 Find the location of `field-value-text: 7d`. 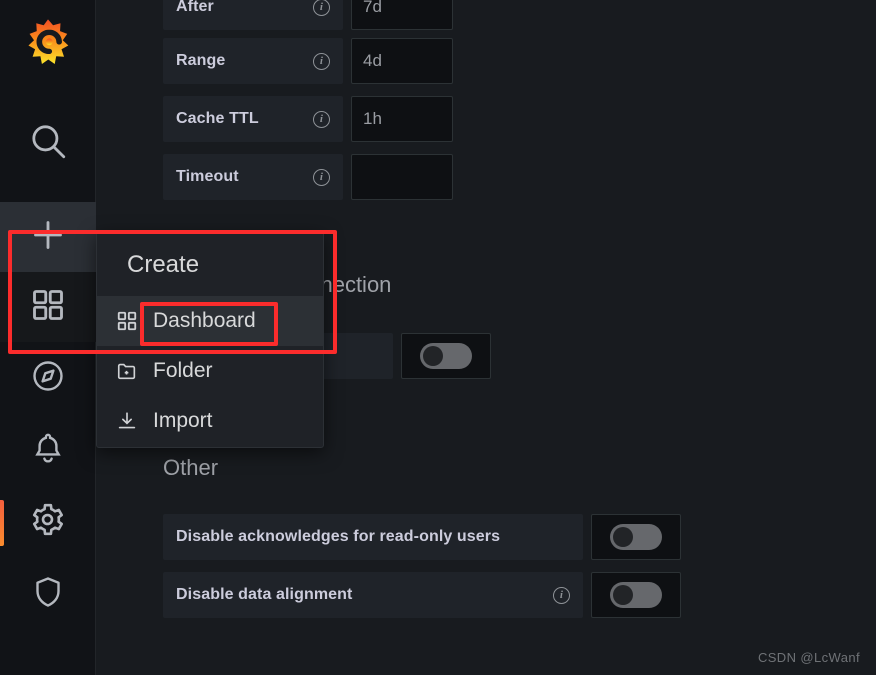

field-value-text: 7d is located at coordinates (372, 8).